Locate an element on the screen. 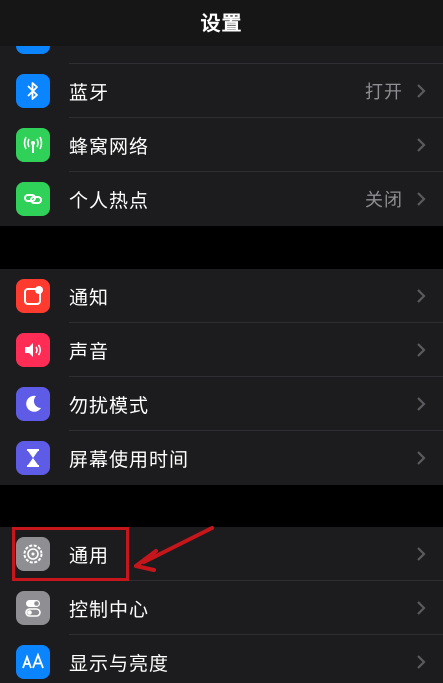  bluetooth-icon is located at coordinates (33, 91).